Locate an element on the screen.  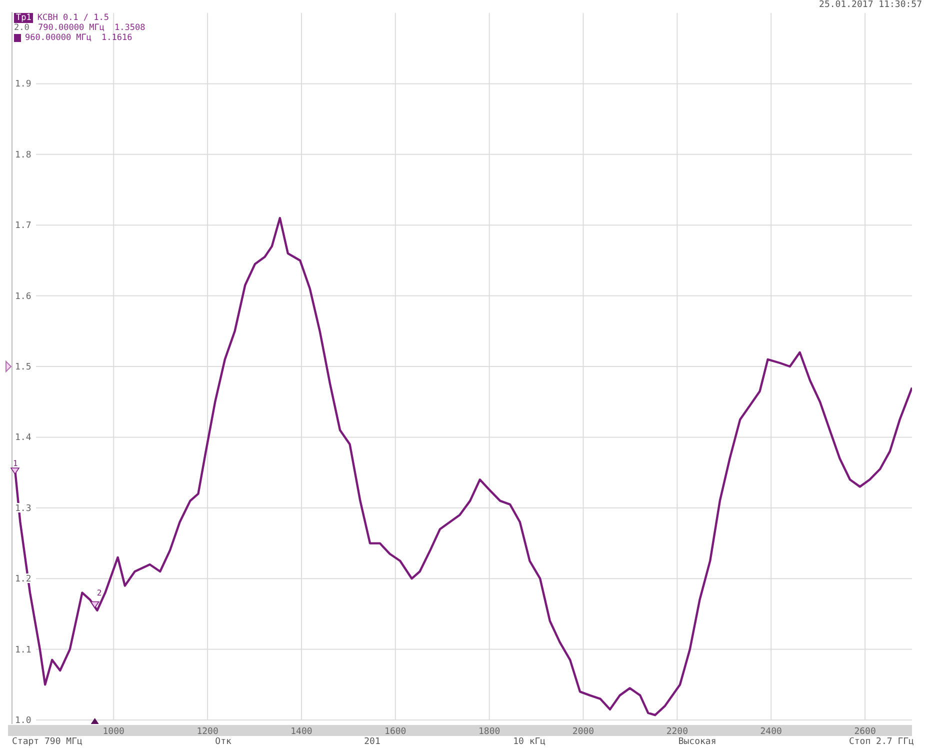
y-tick-label: 1.0 is located at coordinates (23, 721).